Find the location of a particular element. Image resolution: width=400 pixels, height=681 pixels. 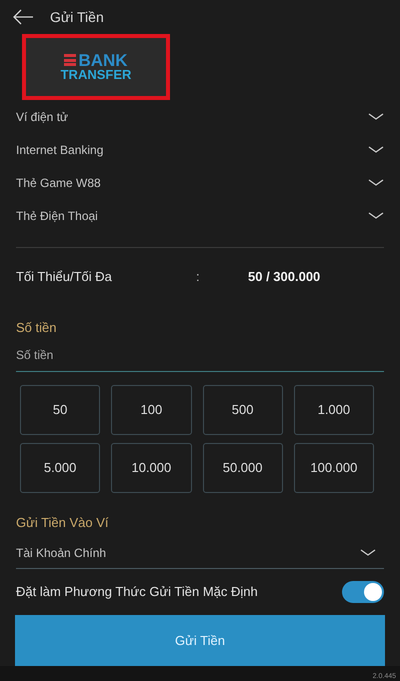

field-label: Số tiền is located at coordinates (36, 328).